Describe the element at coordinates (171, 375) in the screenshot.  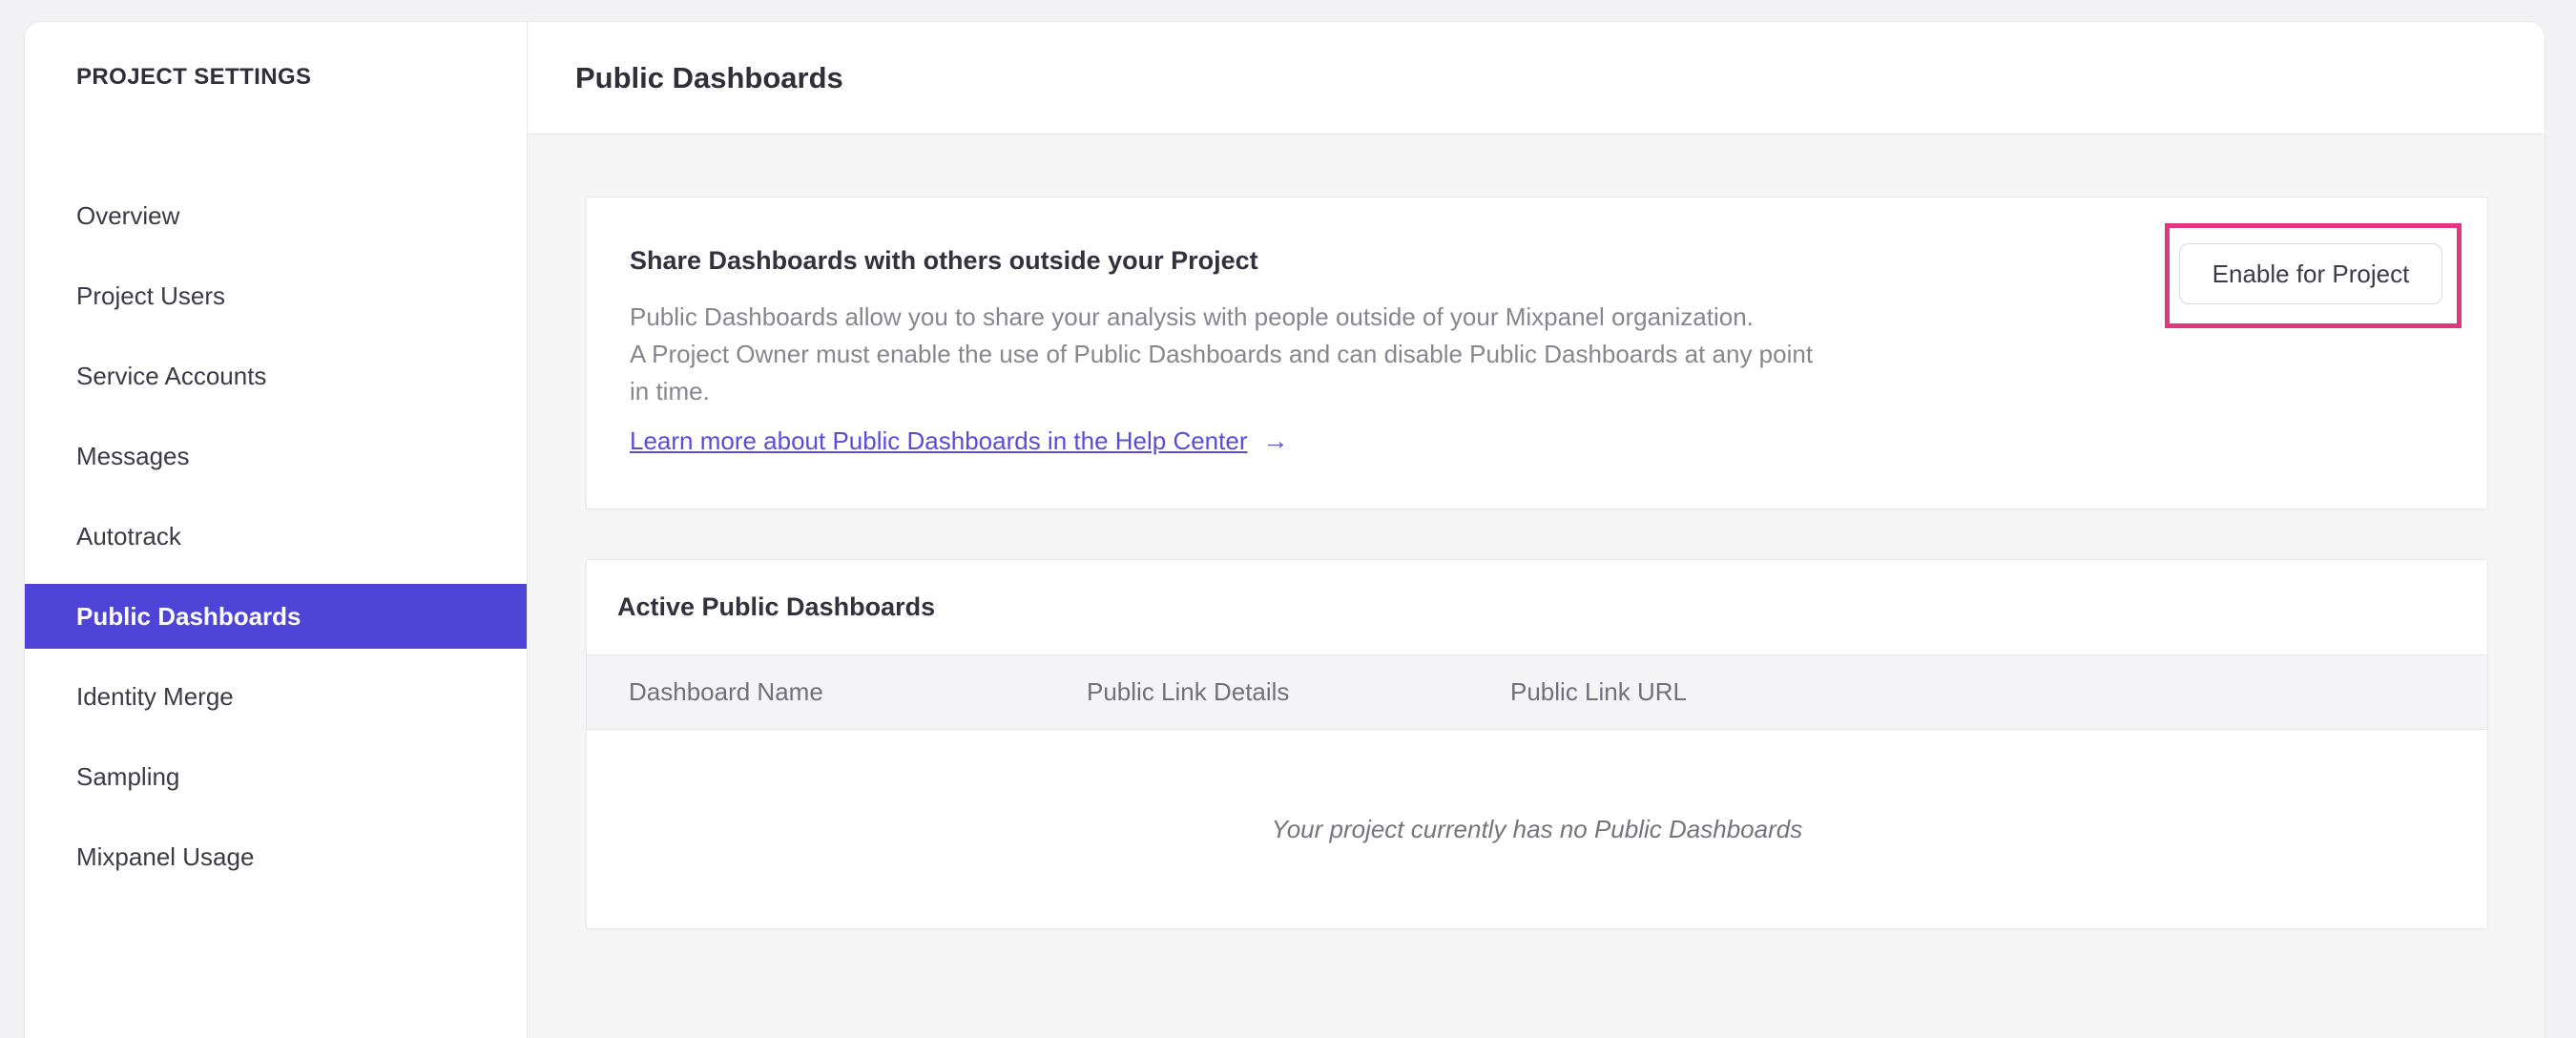
I see `sidebar-item-label: Service Accounts` at that location.